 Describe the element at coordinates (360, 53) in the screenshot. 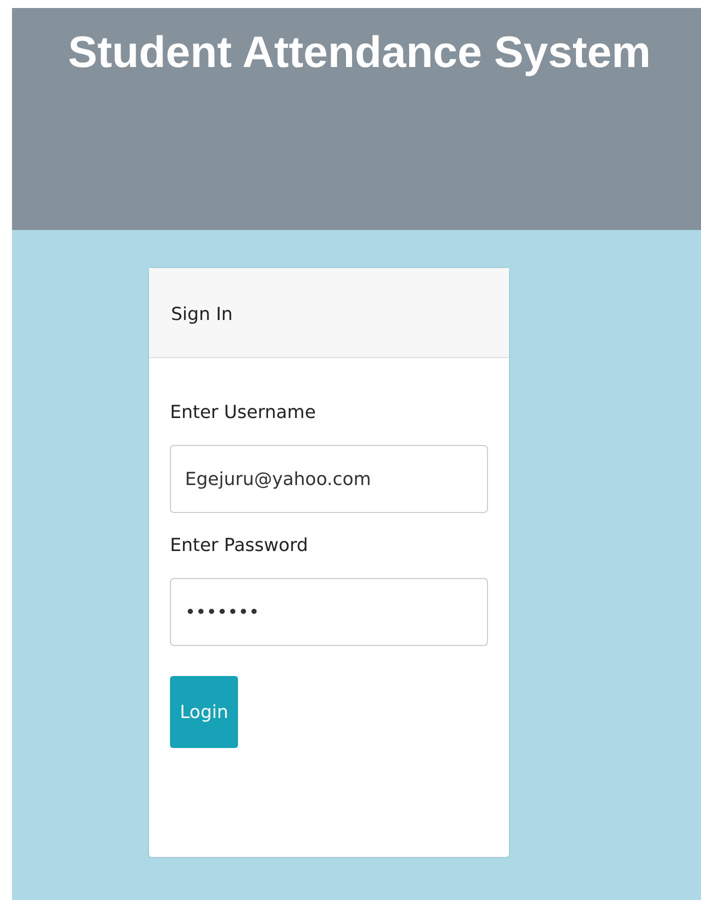

I see `site-title: Student Attendance System` at that location.